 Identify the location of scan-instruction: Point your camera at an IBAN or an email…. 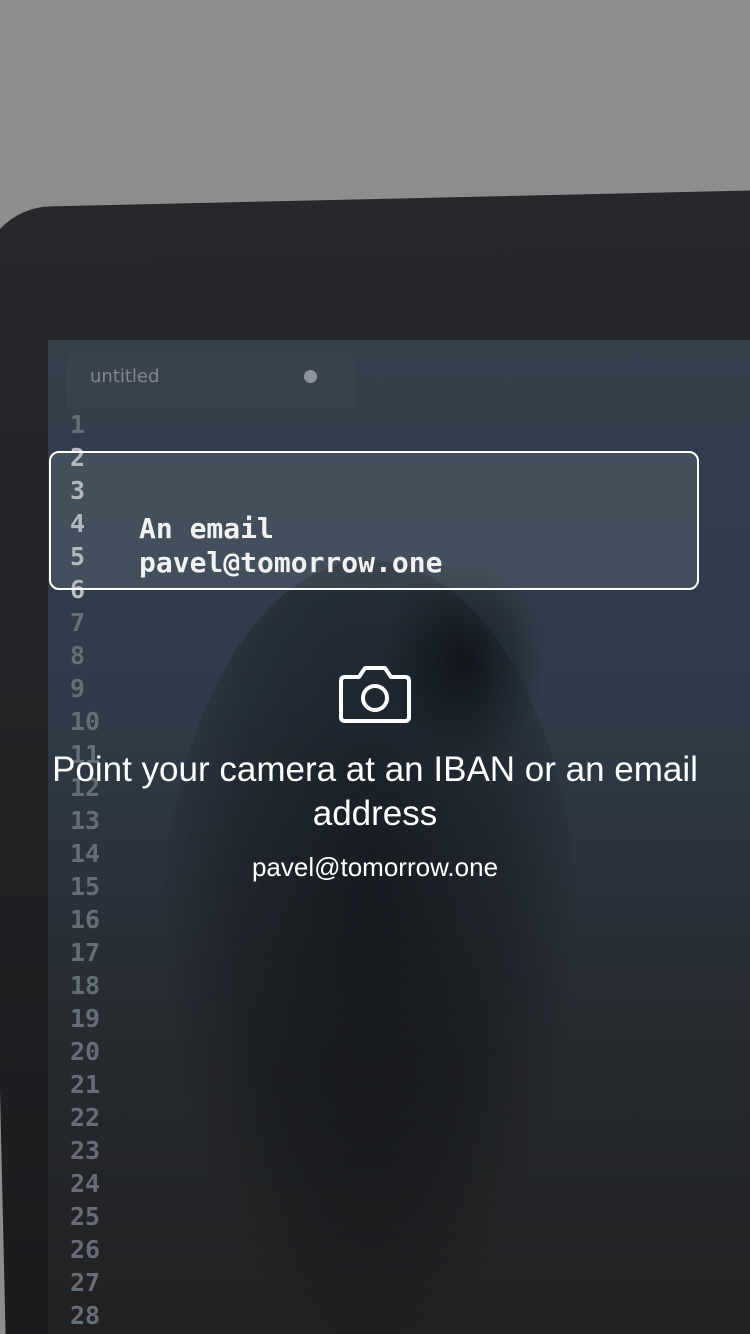
(375, 791).